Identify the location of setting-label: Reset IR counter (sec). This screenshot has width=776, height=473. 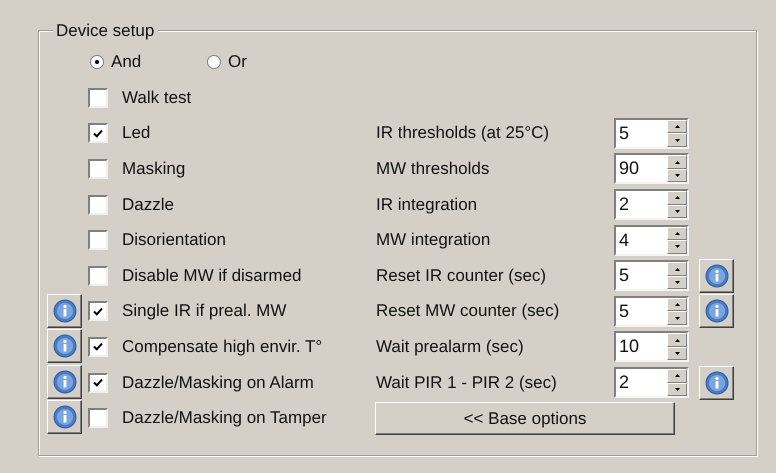
(461, 276).